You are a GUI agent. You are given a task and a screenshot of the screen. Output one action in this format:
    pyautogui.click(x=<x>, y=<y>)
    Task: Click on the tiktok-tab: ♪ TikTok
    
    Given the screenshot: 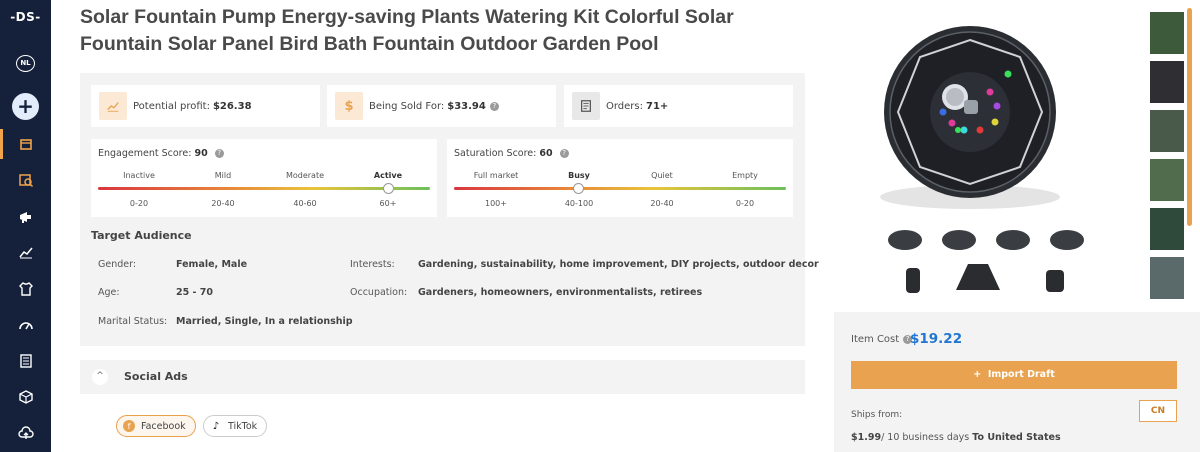 What is the action you would take?
    pyautogui.click(x=235, y=426)
    